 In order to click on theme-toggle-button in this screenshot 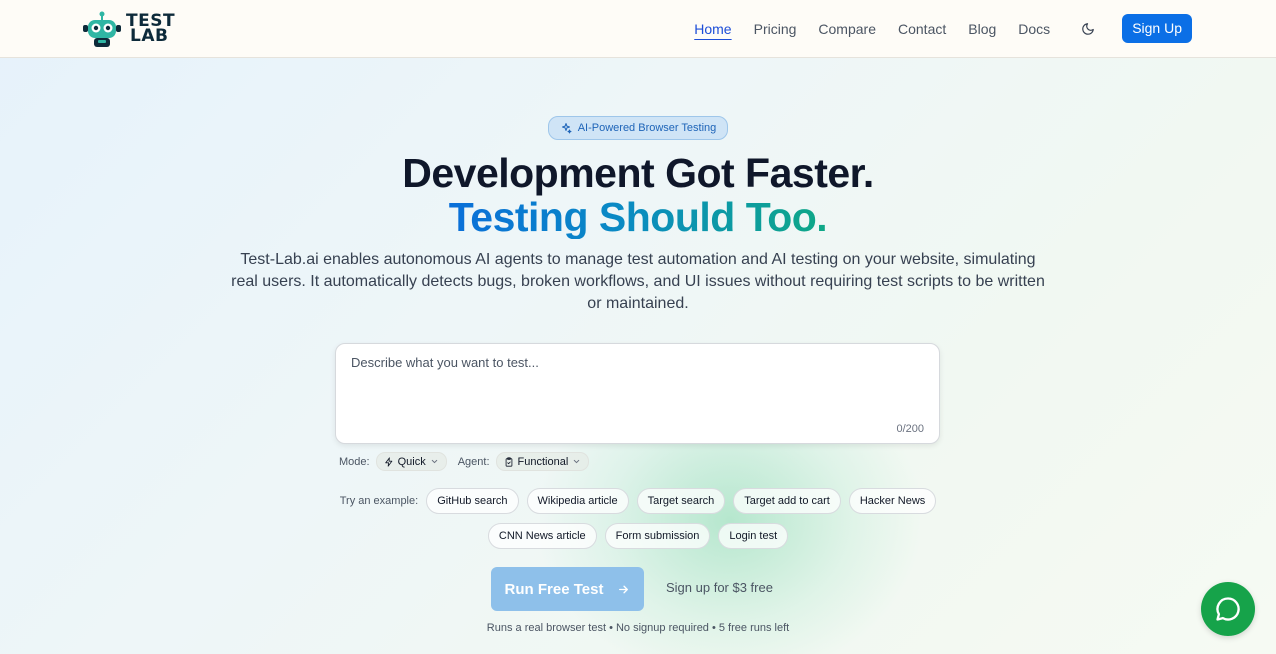, I will do `click(1088, 29)`.